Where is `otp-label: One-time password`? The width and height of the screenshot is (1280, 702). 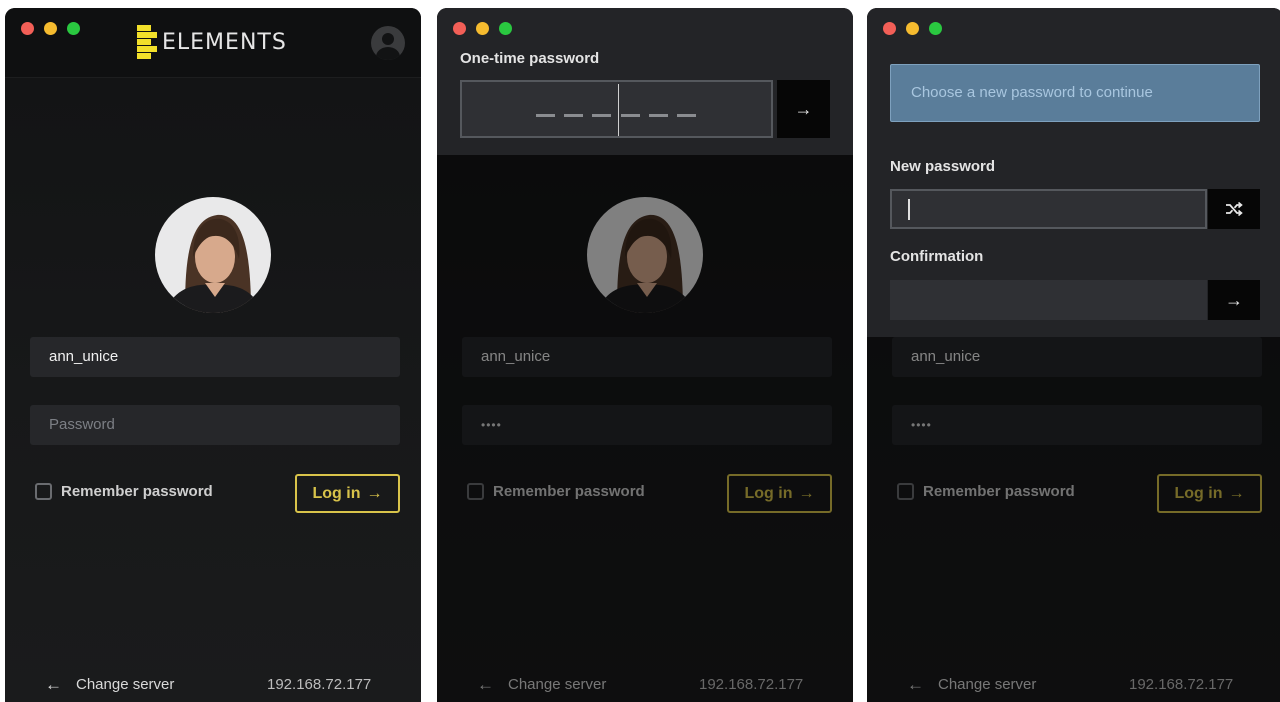
otp-label: One-time password is located at coordinates (530, 58).